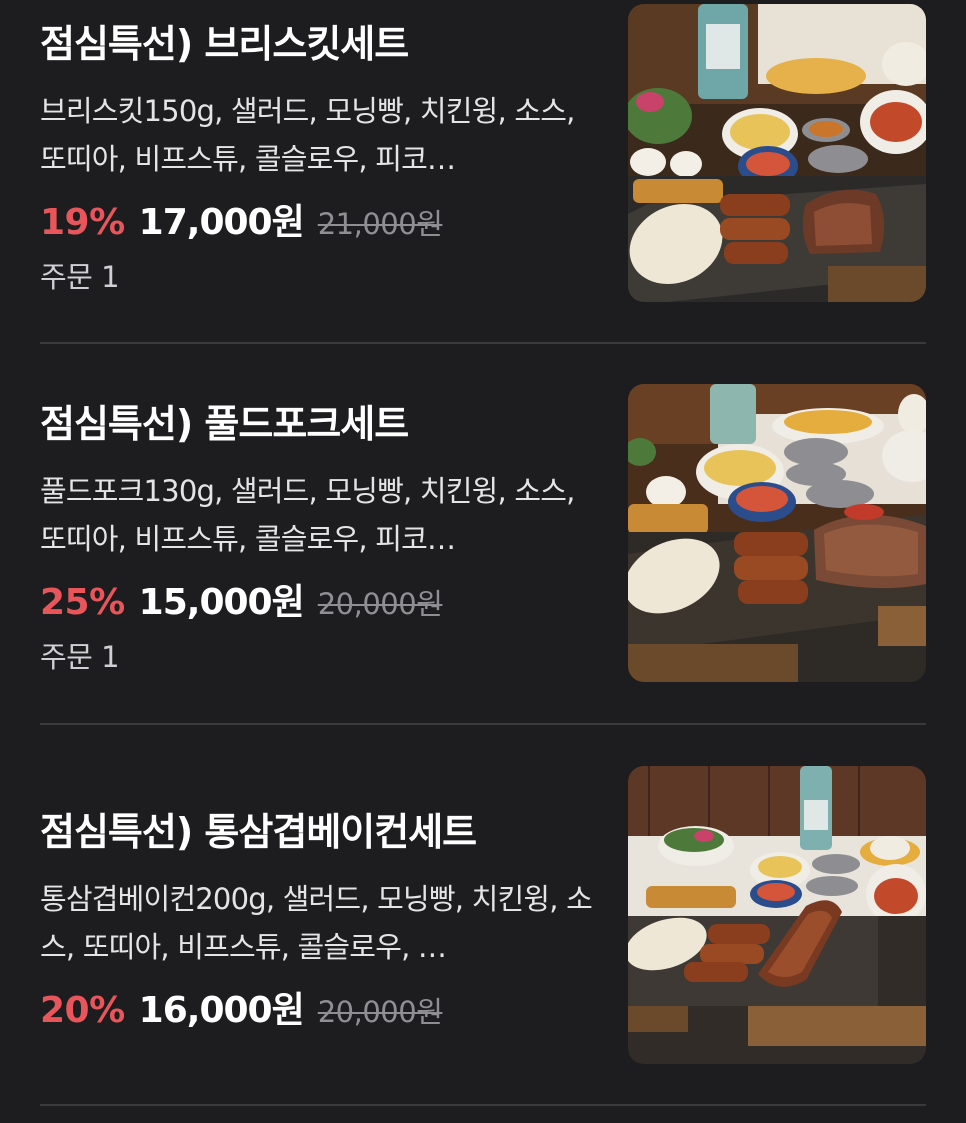  Describe the element at coordinates (221, 222) in the screenshot. I see `sale-price: 17,000원` at that location.